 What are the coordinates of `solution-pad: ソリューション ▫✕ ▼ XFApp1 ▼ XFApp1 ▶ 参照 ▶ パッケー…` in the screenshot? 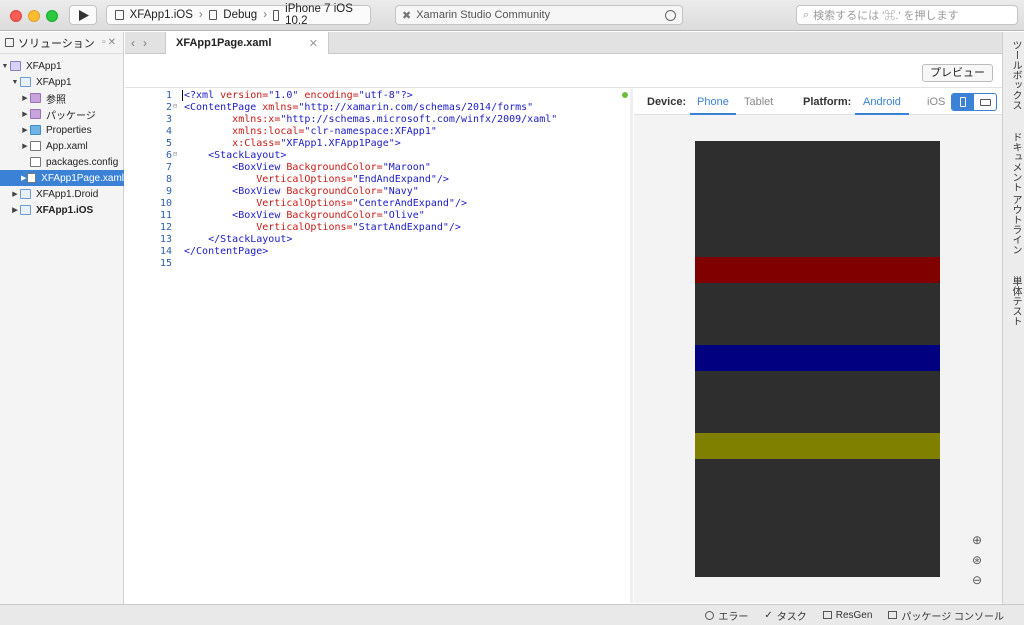 It's located at (62, 318).